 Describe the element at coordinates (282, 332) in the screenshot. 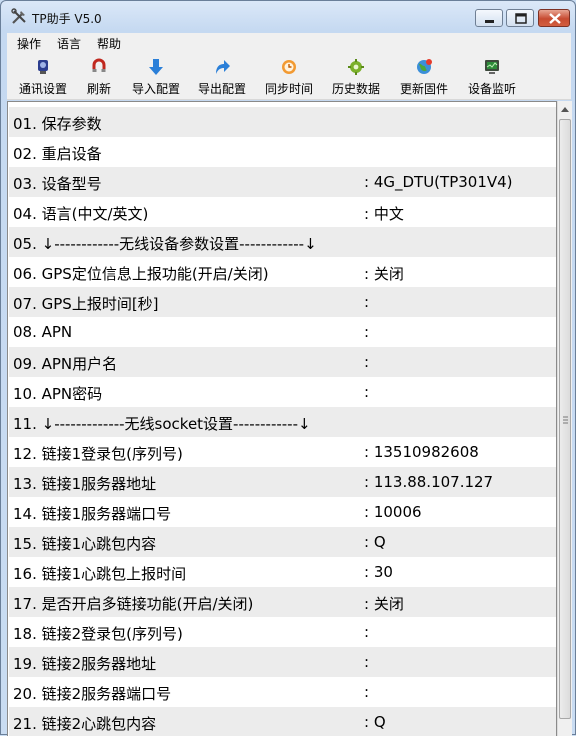

I see `param-row: 08. APN:` at that location.